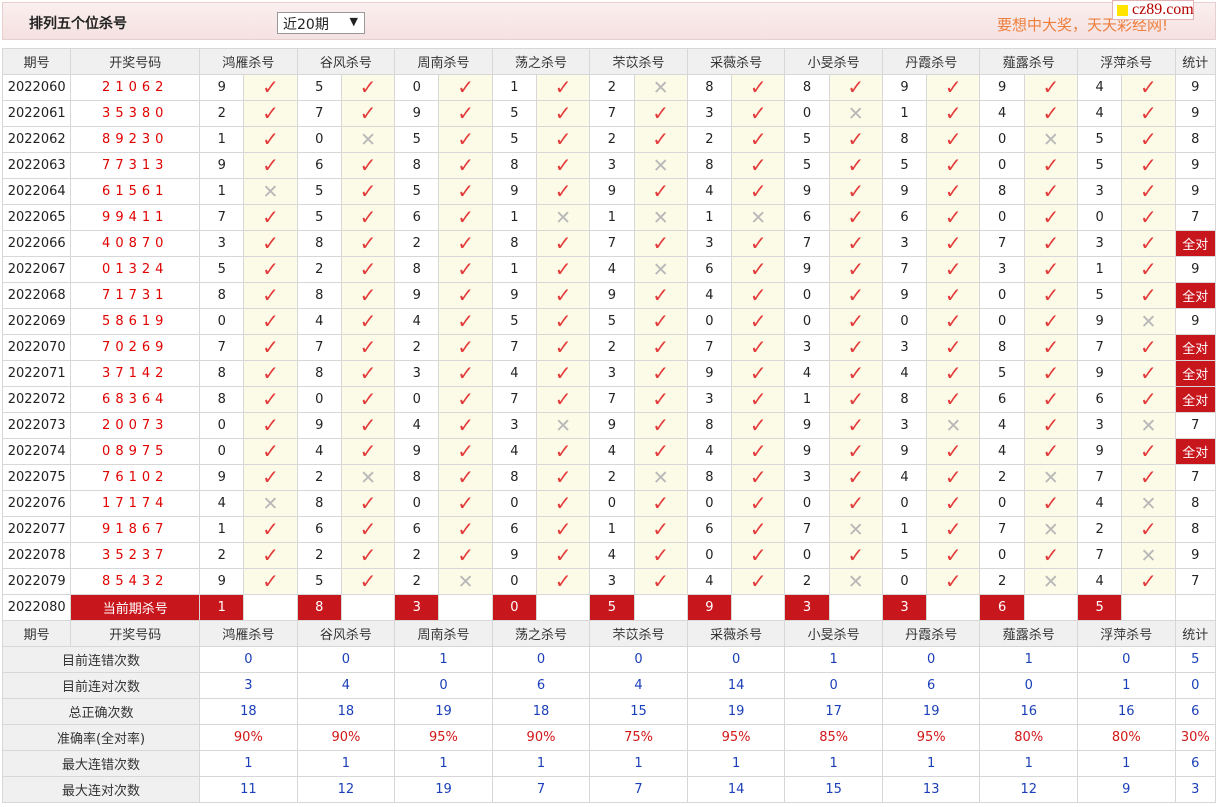 The image size is (1218, 807). What do you see at coordinates (1195, 217) in the screenshot?
I see `correct-count: 7` at bounding box center [1195, 217].